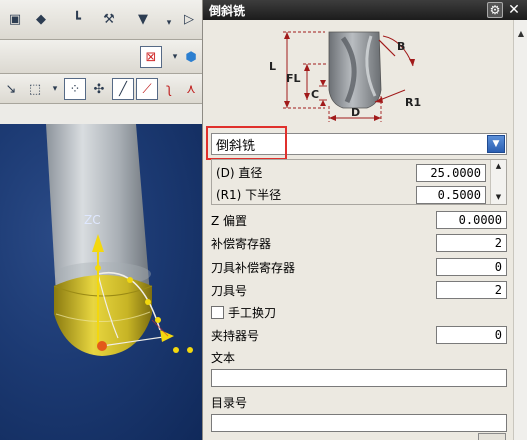 This screenshot has height=440, width=527. Describe the element at coordinates (241, 243) in the screenshot. I see `adjust-register-label: 补偿寄存器` at that location.